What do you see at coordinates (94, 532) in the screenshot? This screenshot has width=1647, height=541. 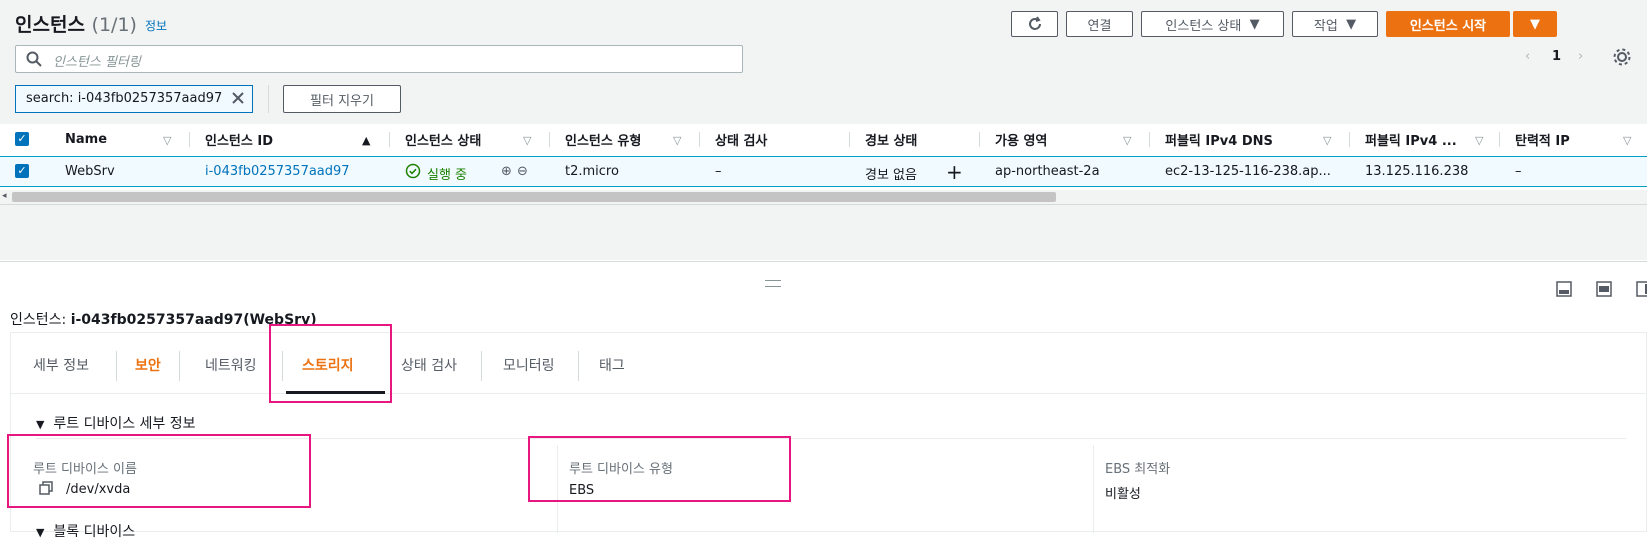 I see `section-title: 블록 디바이스` at bounding box center [94, 532].